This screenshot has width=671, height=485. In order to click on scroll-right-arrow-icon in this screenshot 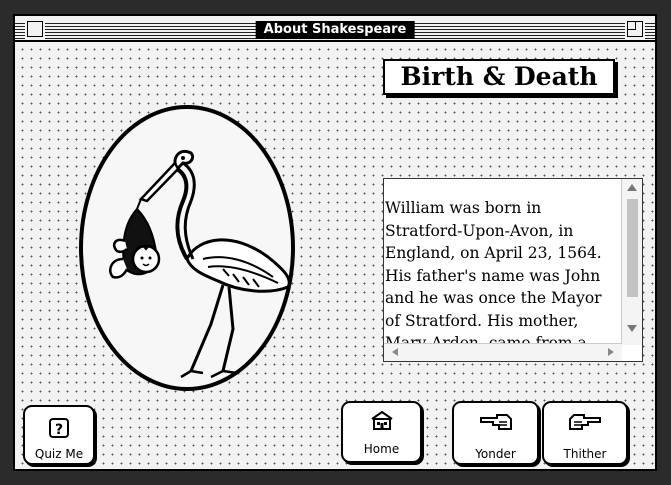, I will do `click(611, 352)`.